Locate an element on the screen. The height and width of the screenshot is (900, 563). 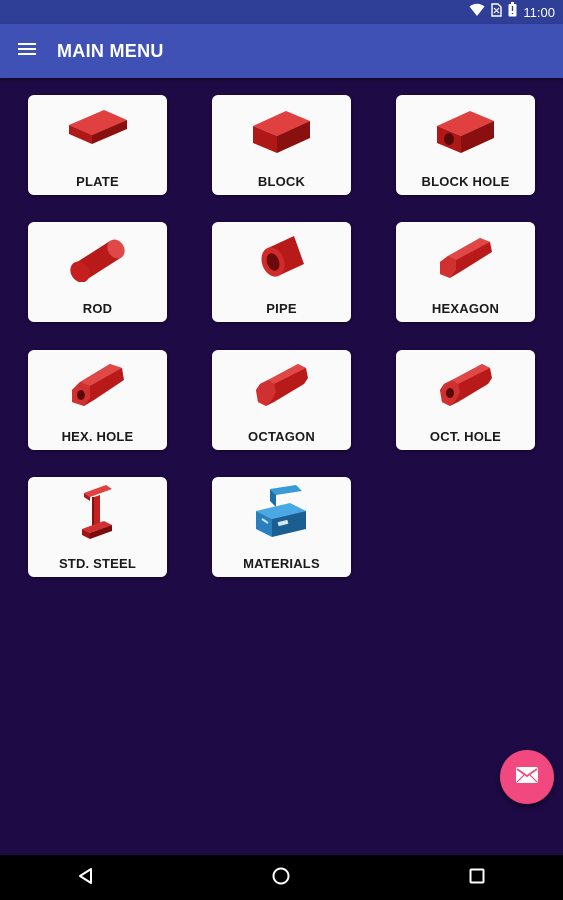
navigation-bar is located at coordinates (281, 877).